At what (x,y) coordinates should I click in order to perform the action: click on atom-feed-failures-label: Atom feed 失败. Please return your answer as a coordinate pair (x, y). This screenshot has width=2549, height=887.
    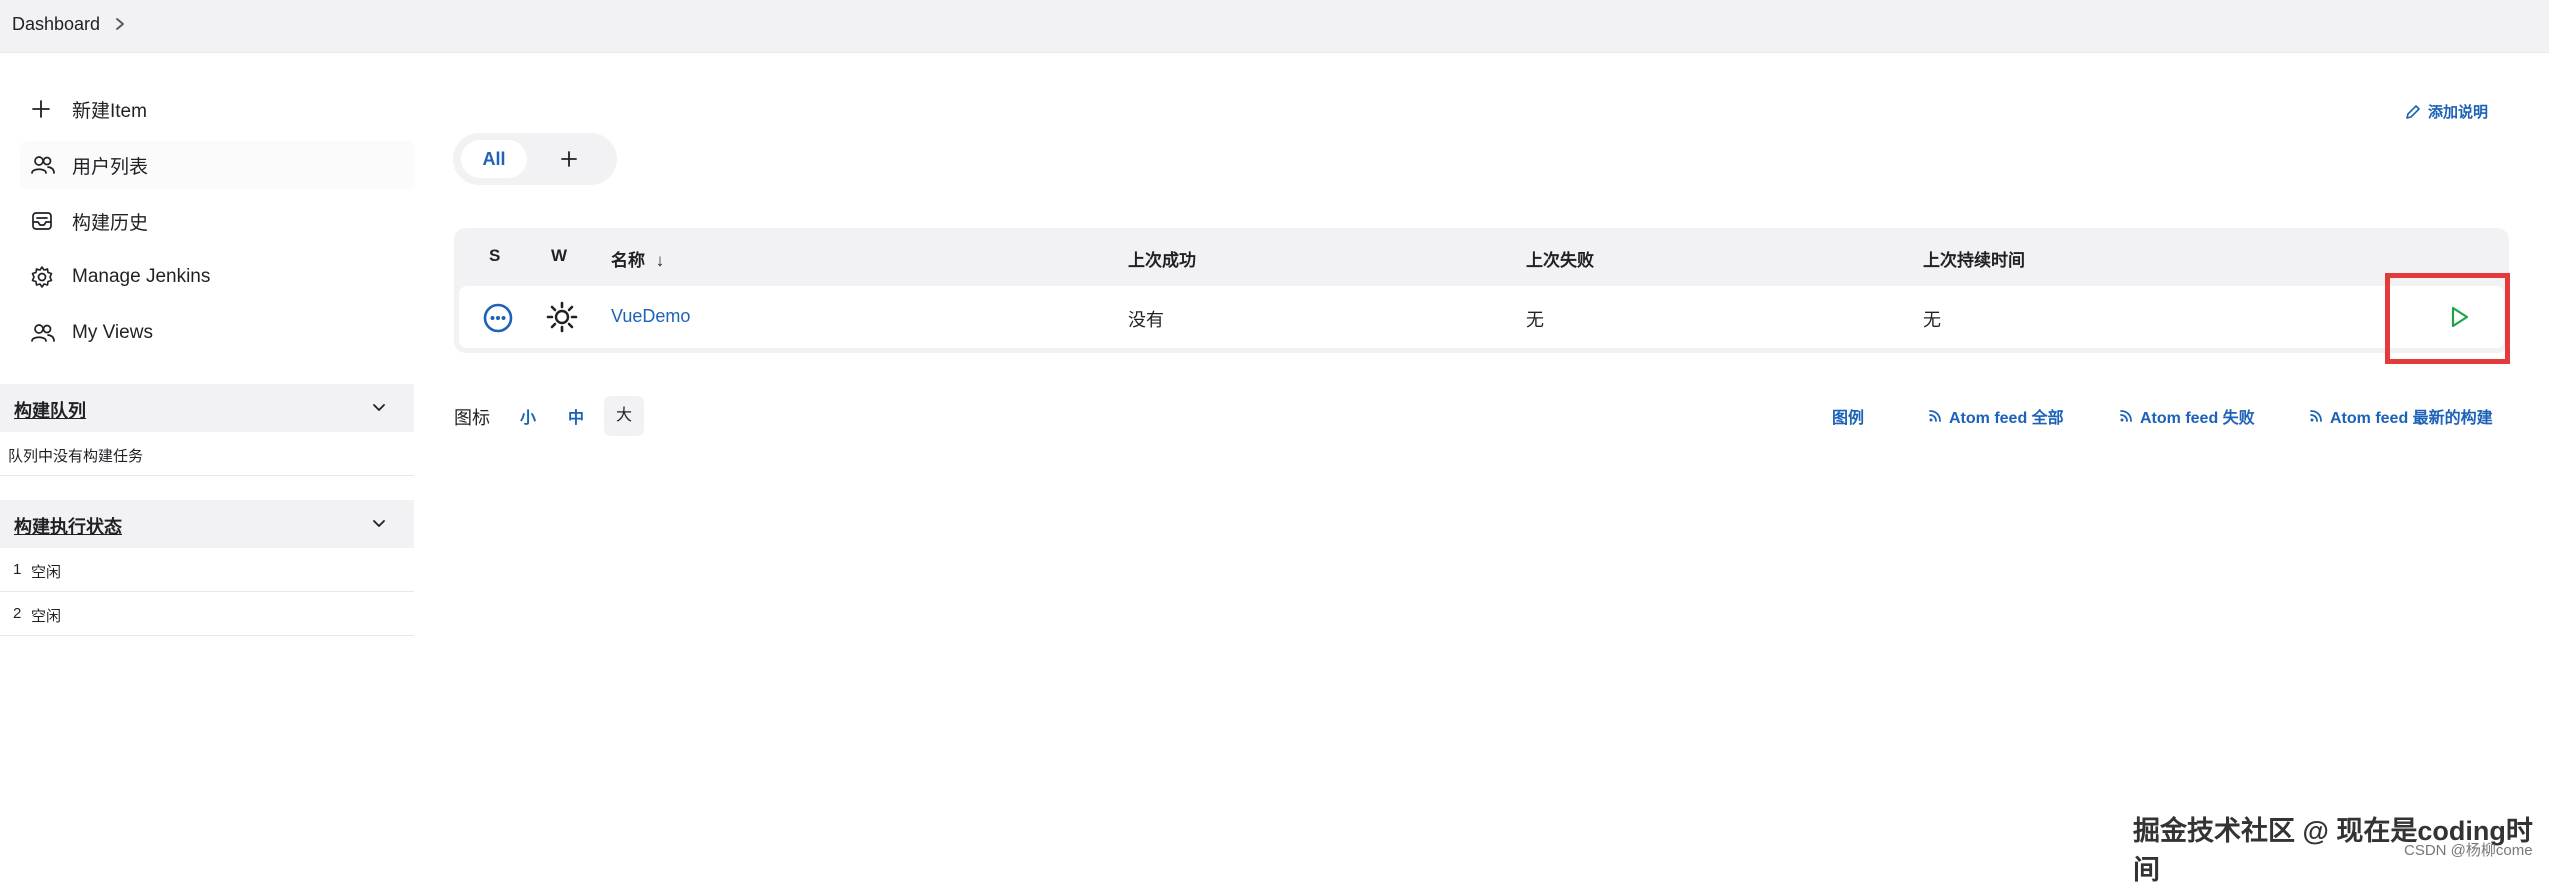
    Looking at the image, I should click on (2197, 418).